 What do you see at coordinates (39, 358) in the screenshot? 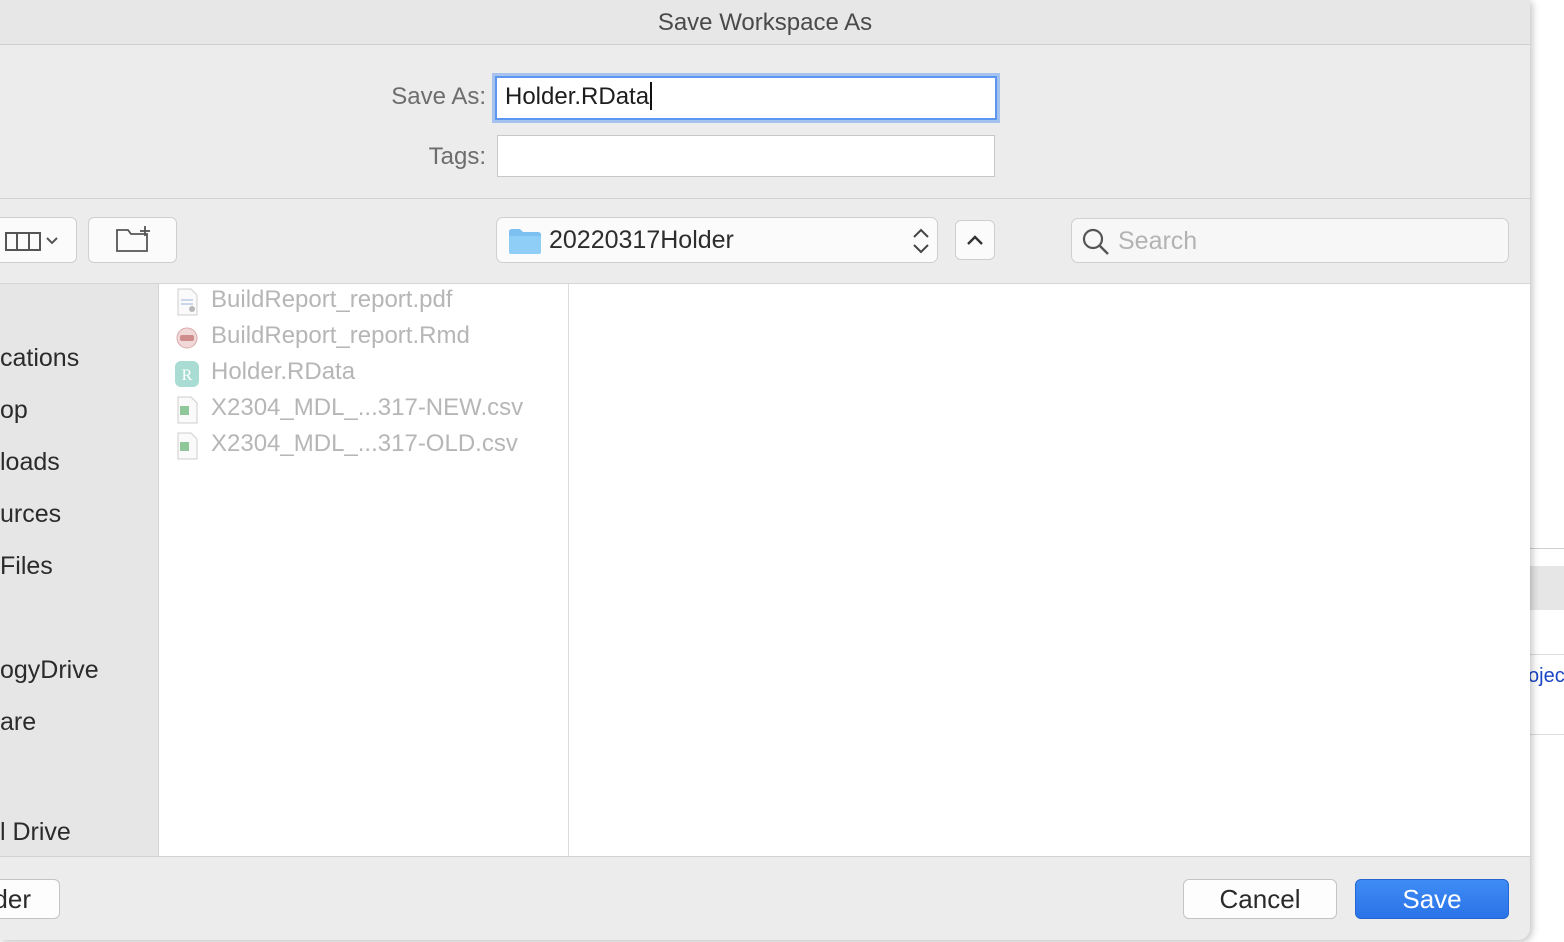
I see `sidebar-item-applications: cations` at bounding box center [39, 358].